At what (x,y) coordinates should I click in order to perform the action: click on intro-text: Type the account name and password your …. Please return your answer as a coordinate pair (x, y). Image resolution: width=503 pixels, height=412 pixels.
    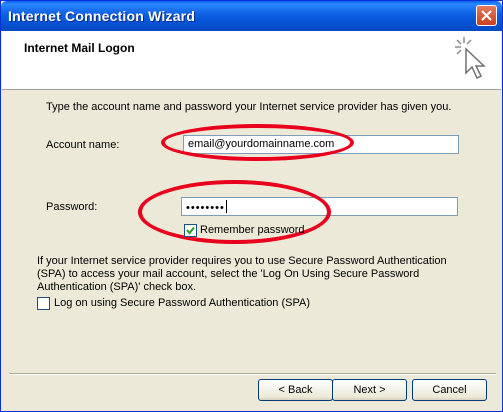
    Looking at the image, I should click on (249, 107).